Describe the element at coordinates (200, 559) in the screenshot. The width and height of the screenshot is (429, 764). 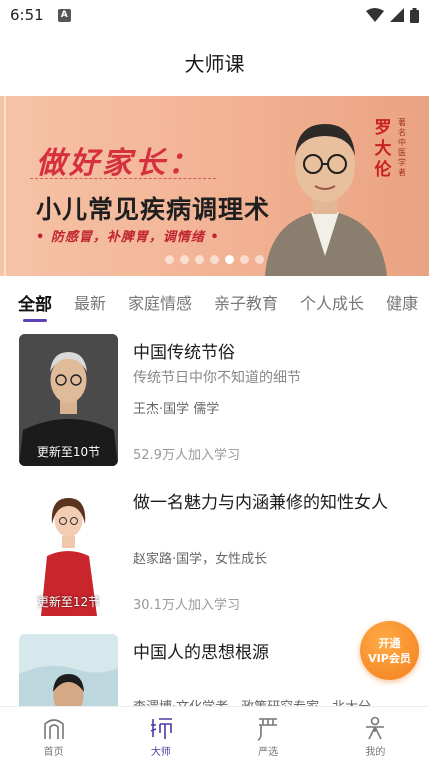
I see `course-author: 赵家路·国学，女性成长` at that location.